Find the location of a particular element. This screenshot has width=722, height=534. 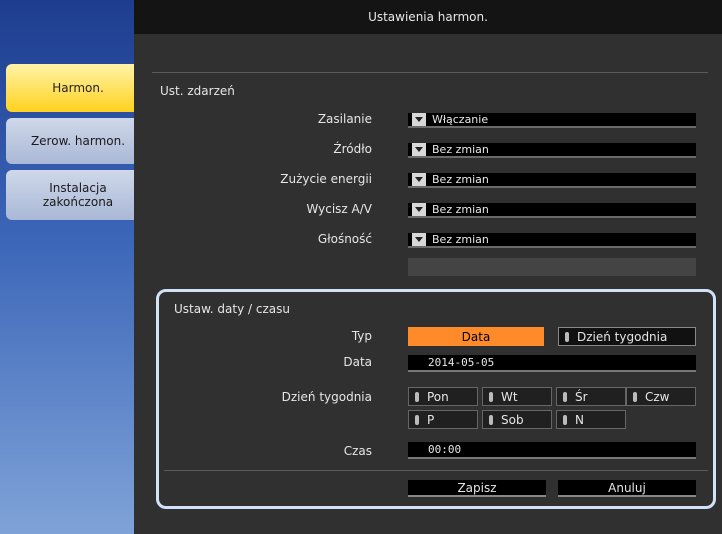

datetime-section-title: Ustaw. daty / czasu is located at coordinates (232, 309).